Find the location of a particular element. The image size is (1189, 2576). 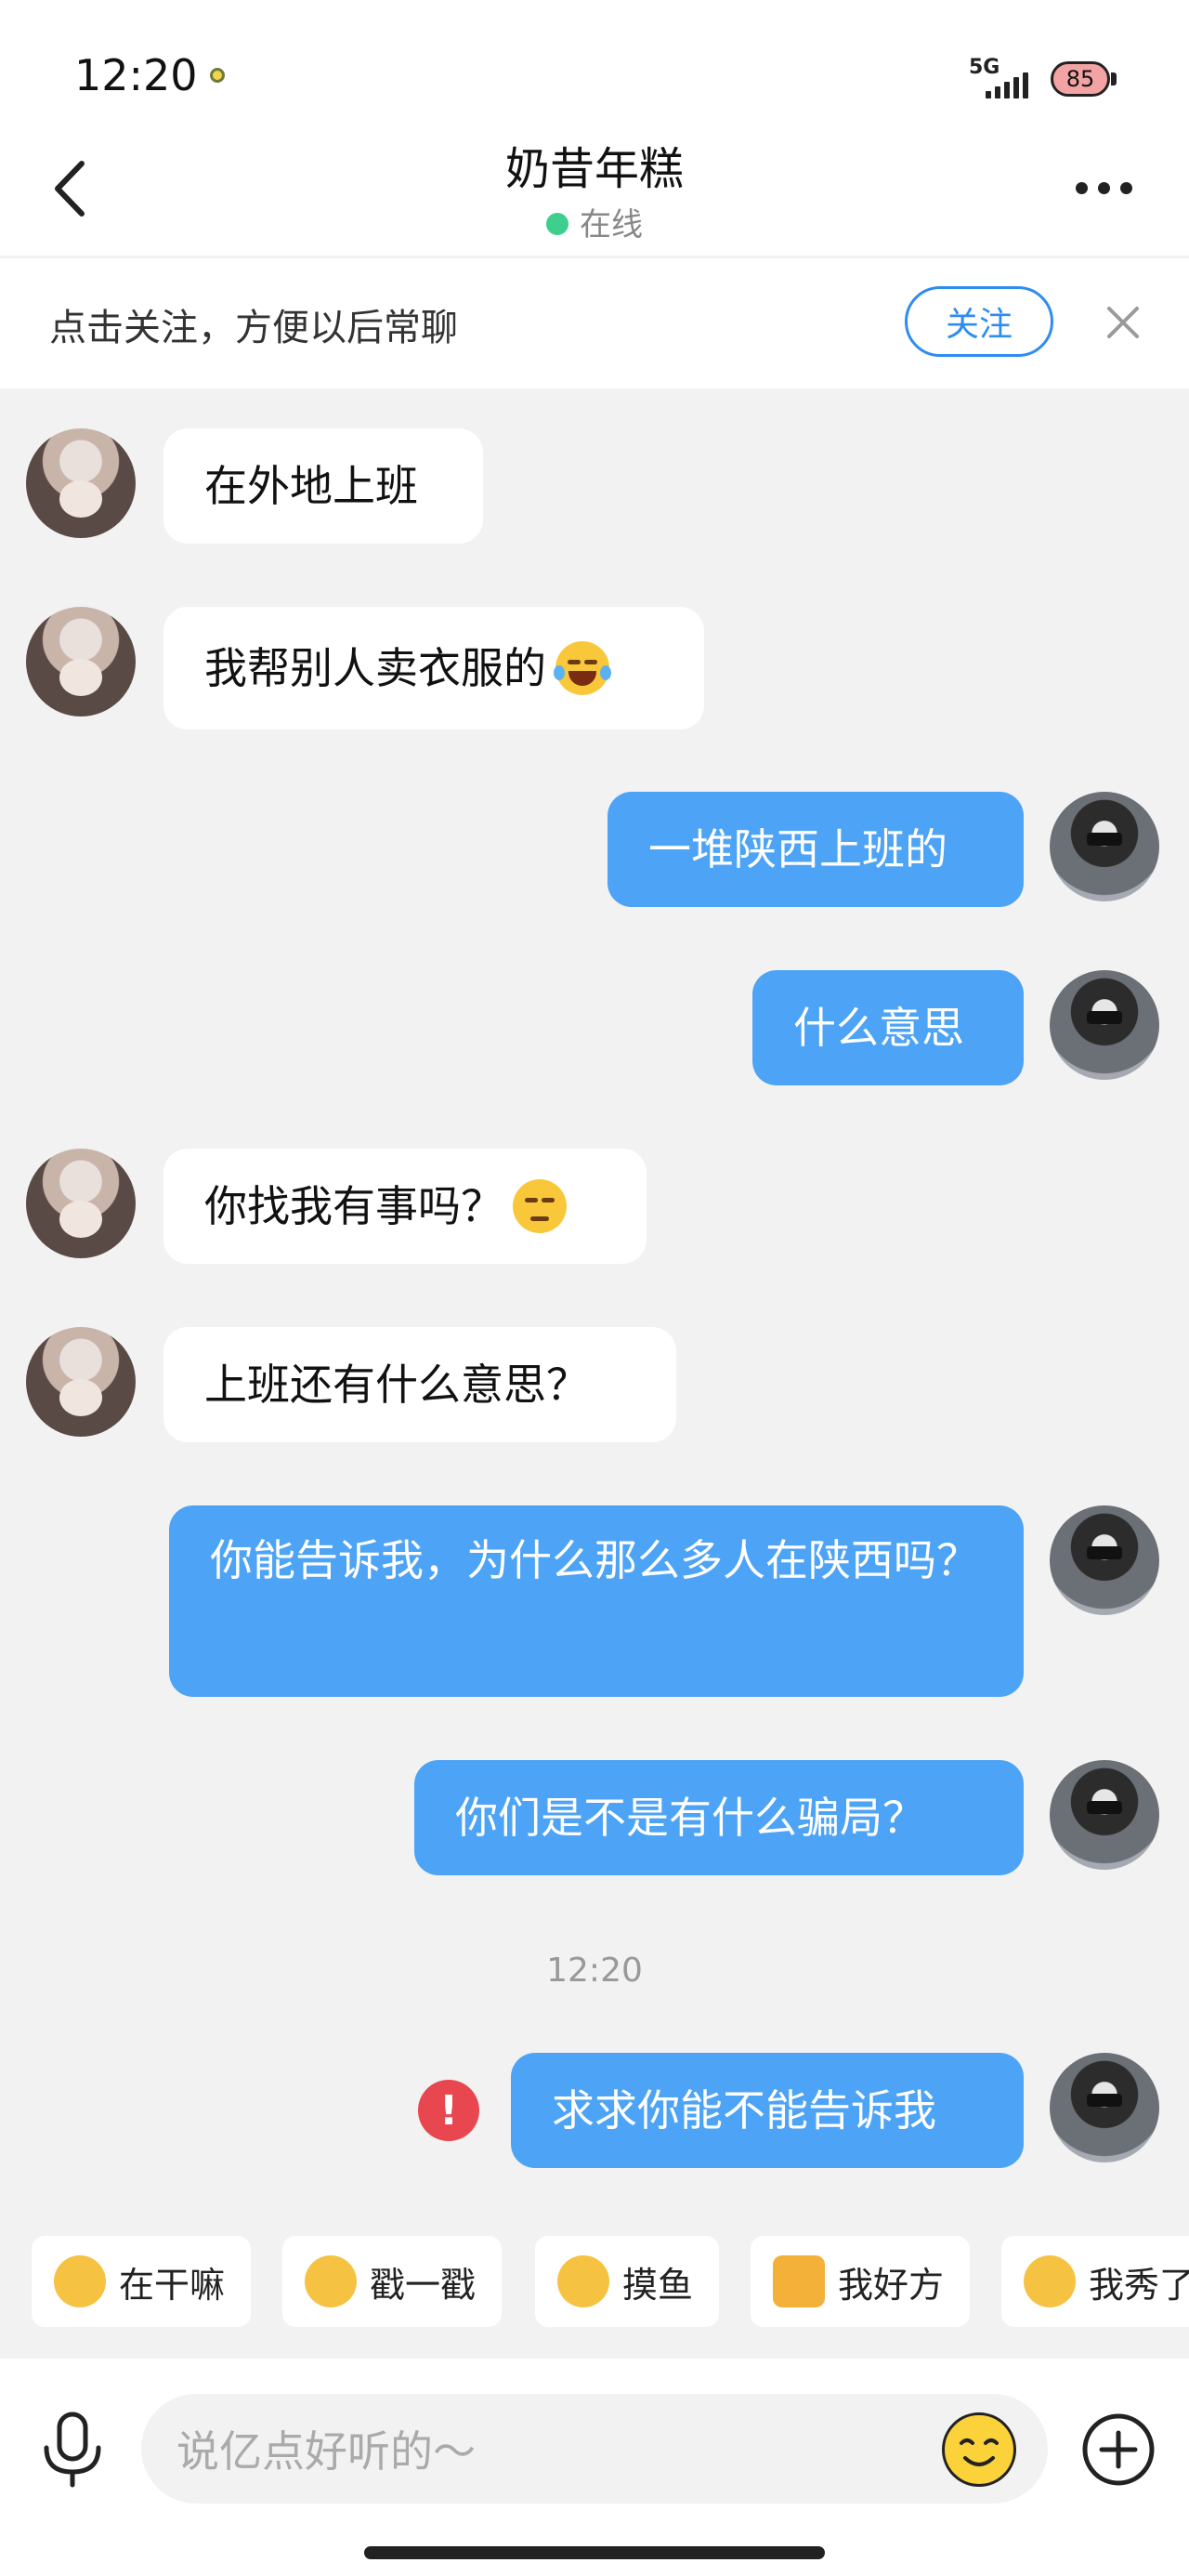

microphone-icon is located at coordinates (72, 2450).